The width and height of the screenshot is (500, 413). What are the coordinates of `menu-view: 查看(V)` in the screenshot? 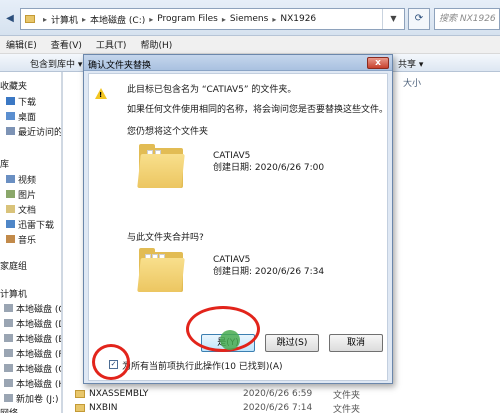 It's located at (66, 44).